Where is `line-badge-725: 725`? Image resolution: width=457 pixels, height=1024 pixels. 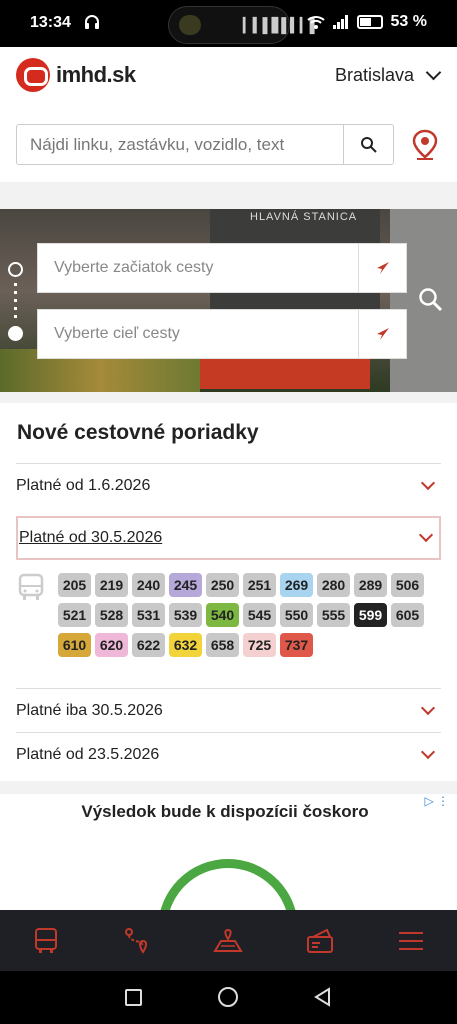
line-badge-725: 725 is located at coordinates (259, 645).